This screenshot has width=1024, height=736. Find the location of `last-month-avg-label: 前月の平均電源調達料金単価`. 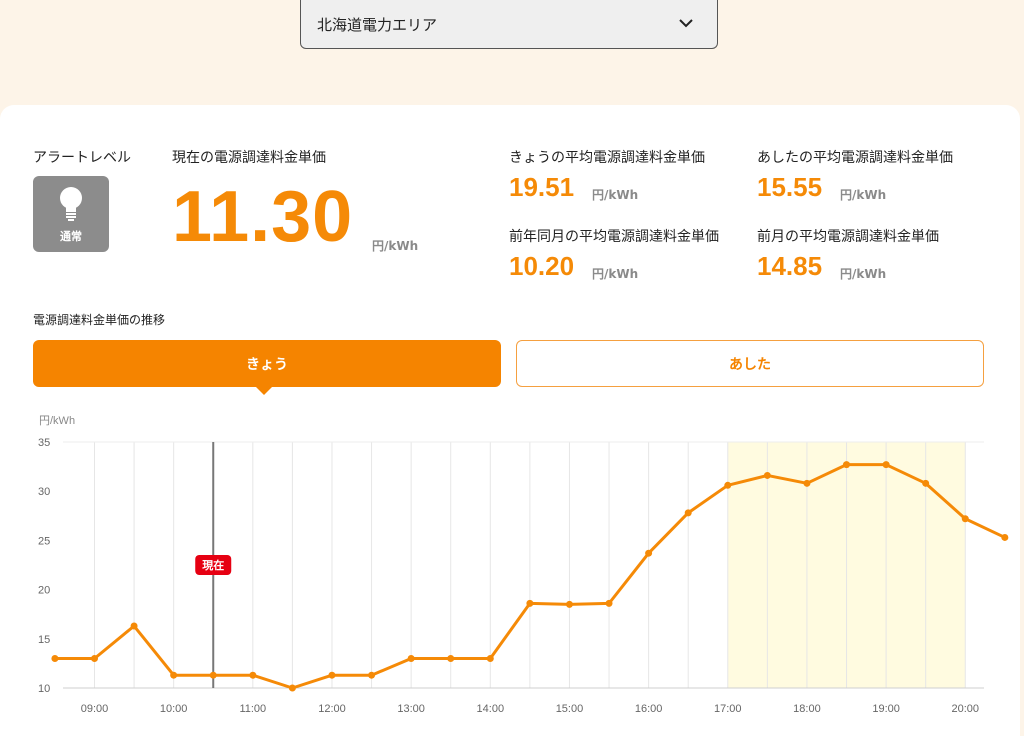

last-month-avg-label: 前月の平均電源調達料金単価 is located at coordinates (848, 237).